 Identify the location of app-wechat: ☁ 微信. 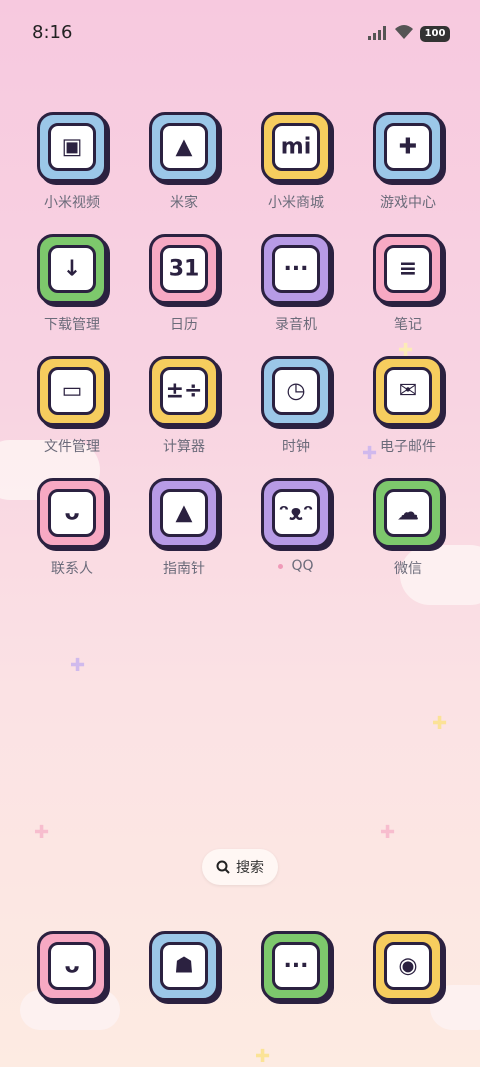
(408, 528).